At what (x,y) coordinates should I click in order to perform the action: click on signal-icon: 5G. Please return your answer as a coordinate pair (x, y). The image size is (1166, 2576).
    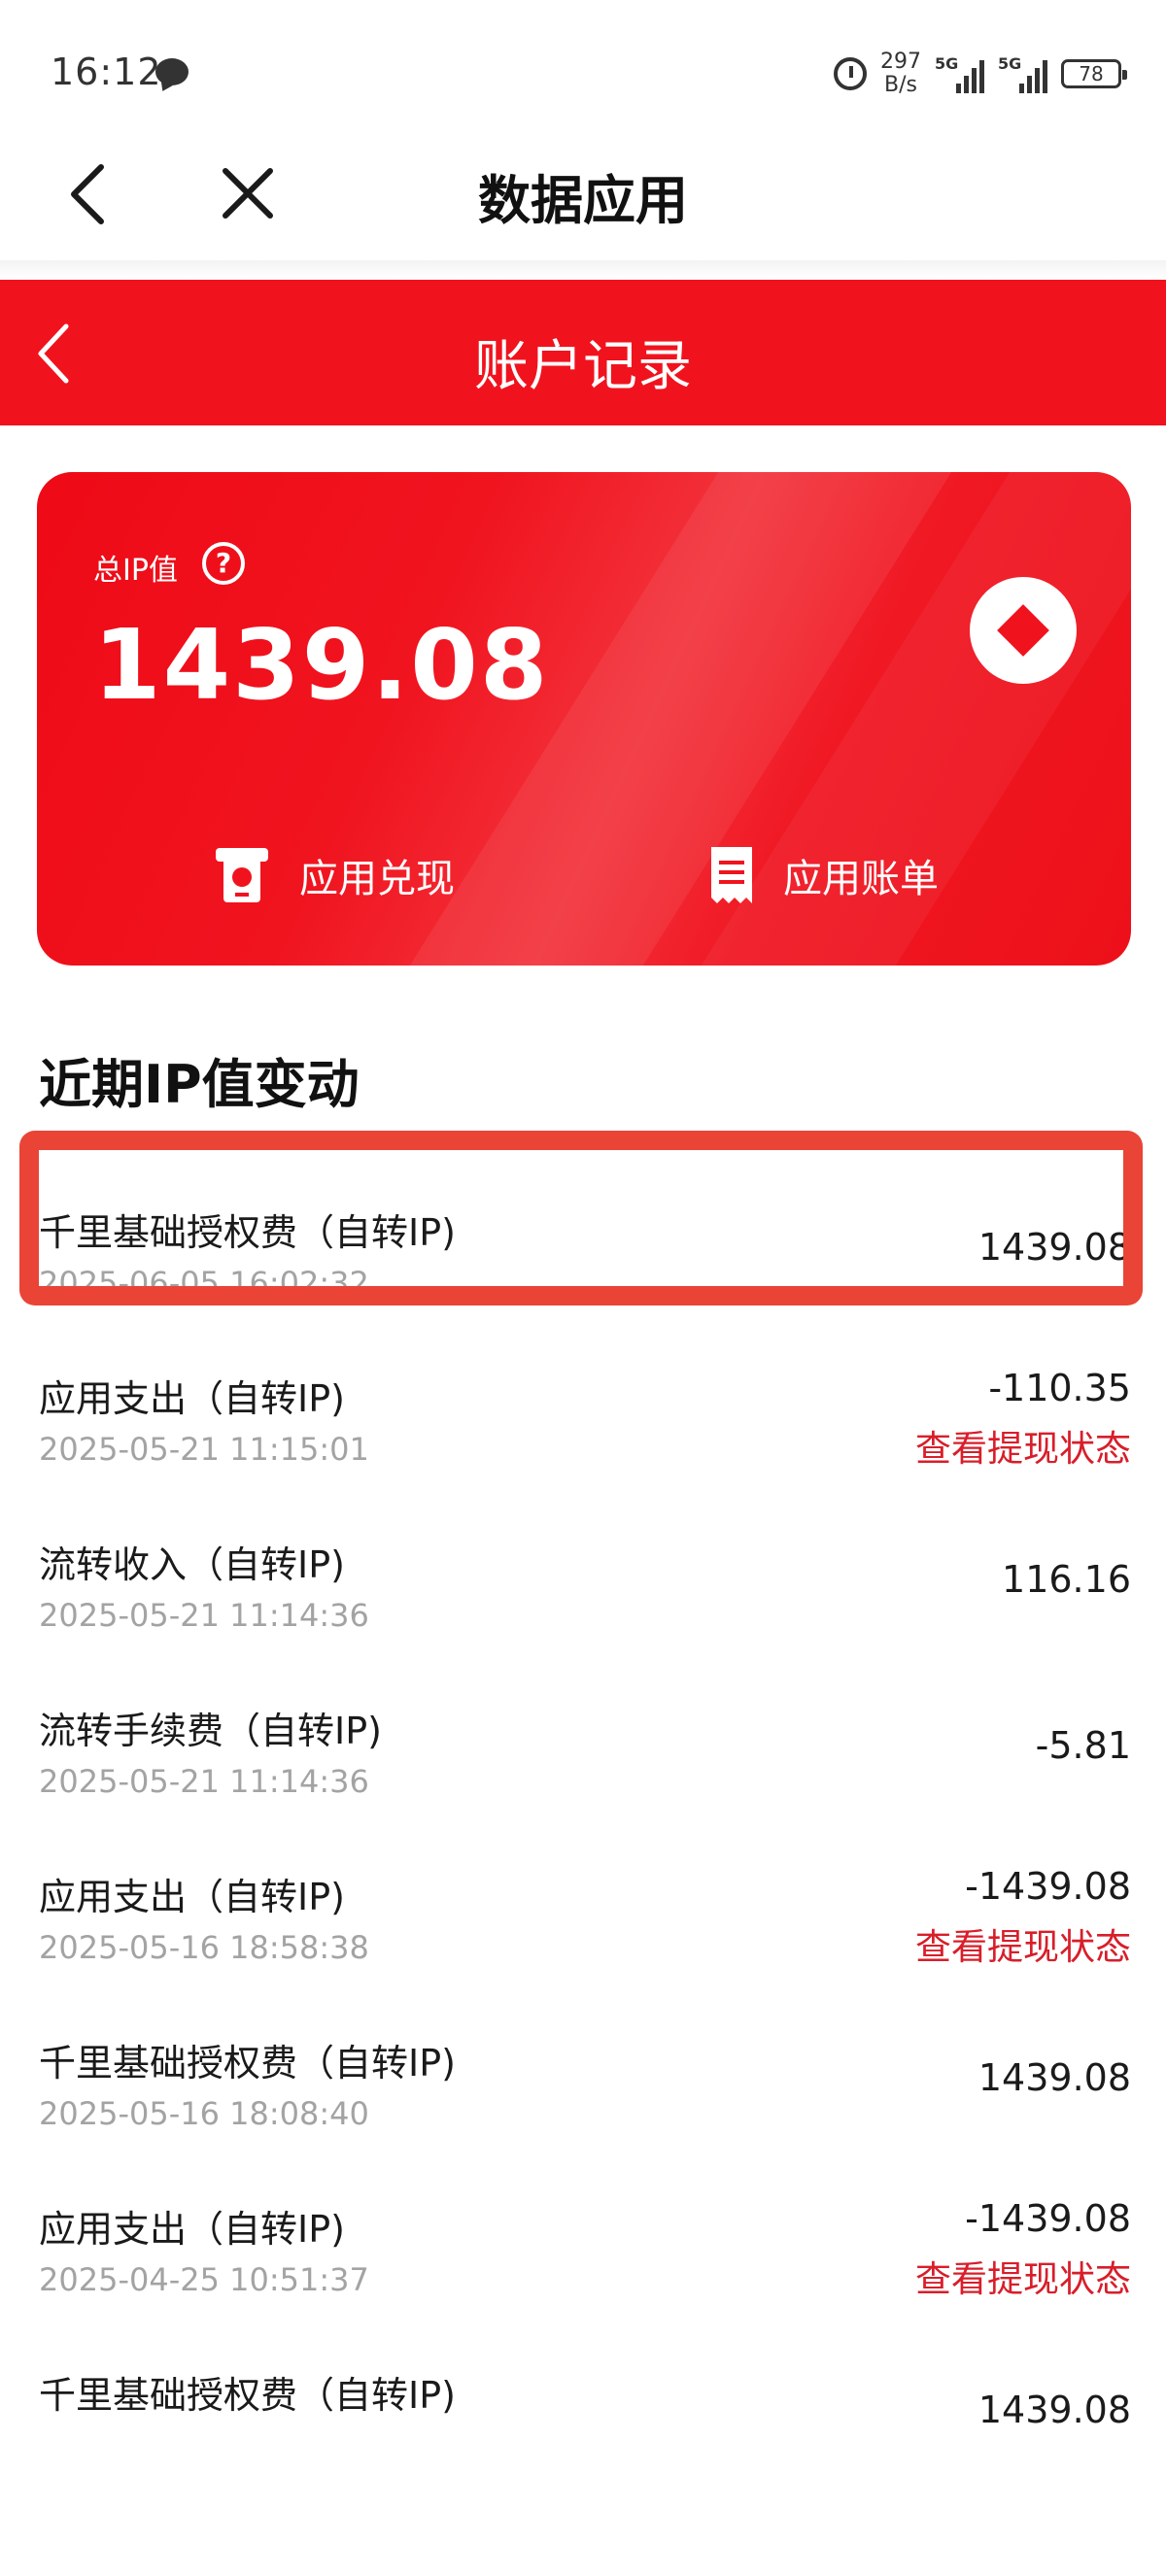
    Looking at the image, I should click on (959, 73).